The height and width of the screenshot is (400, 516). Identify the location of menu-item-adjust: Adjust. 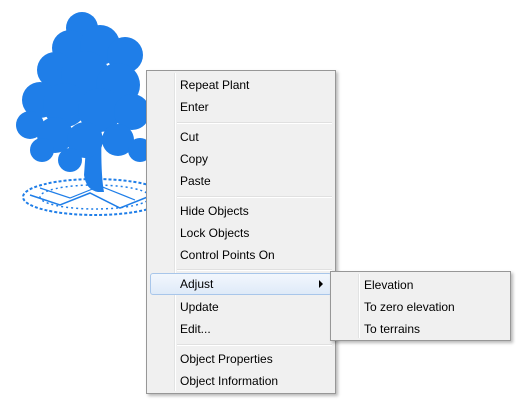
(241, 284).